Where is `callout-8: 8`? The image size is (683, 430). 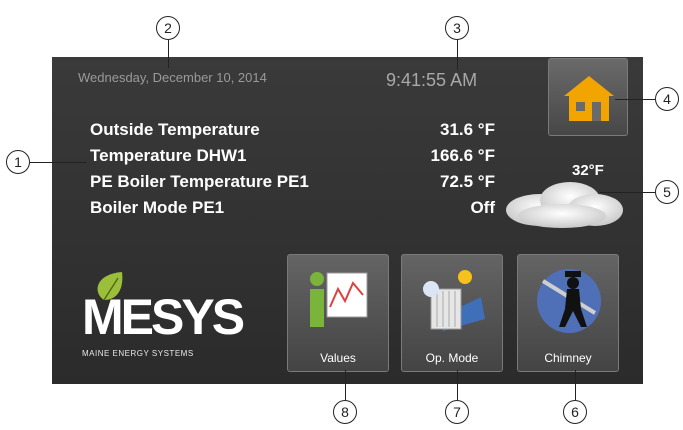
callout-8: 8 is located at coordinates (345, 412).